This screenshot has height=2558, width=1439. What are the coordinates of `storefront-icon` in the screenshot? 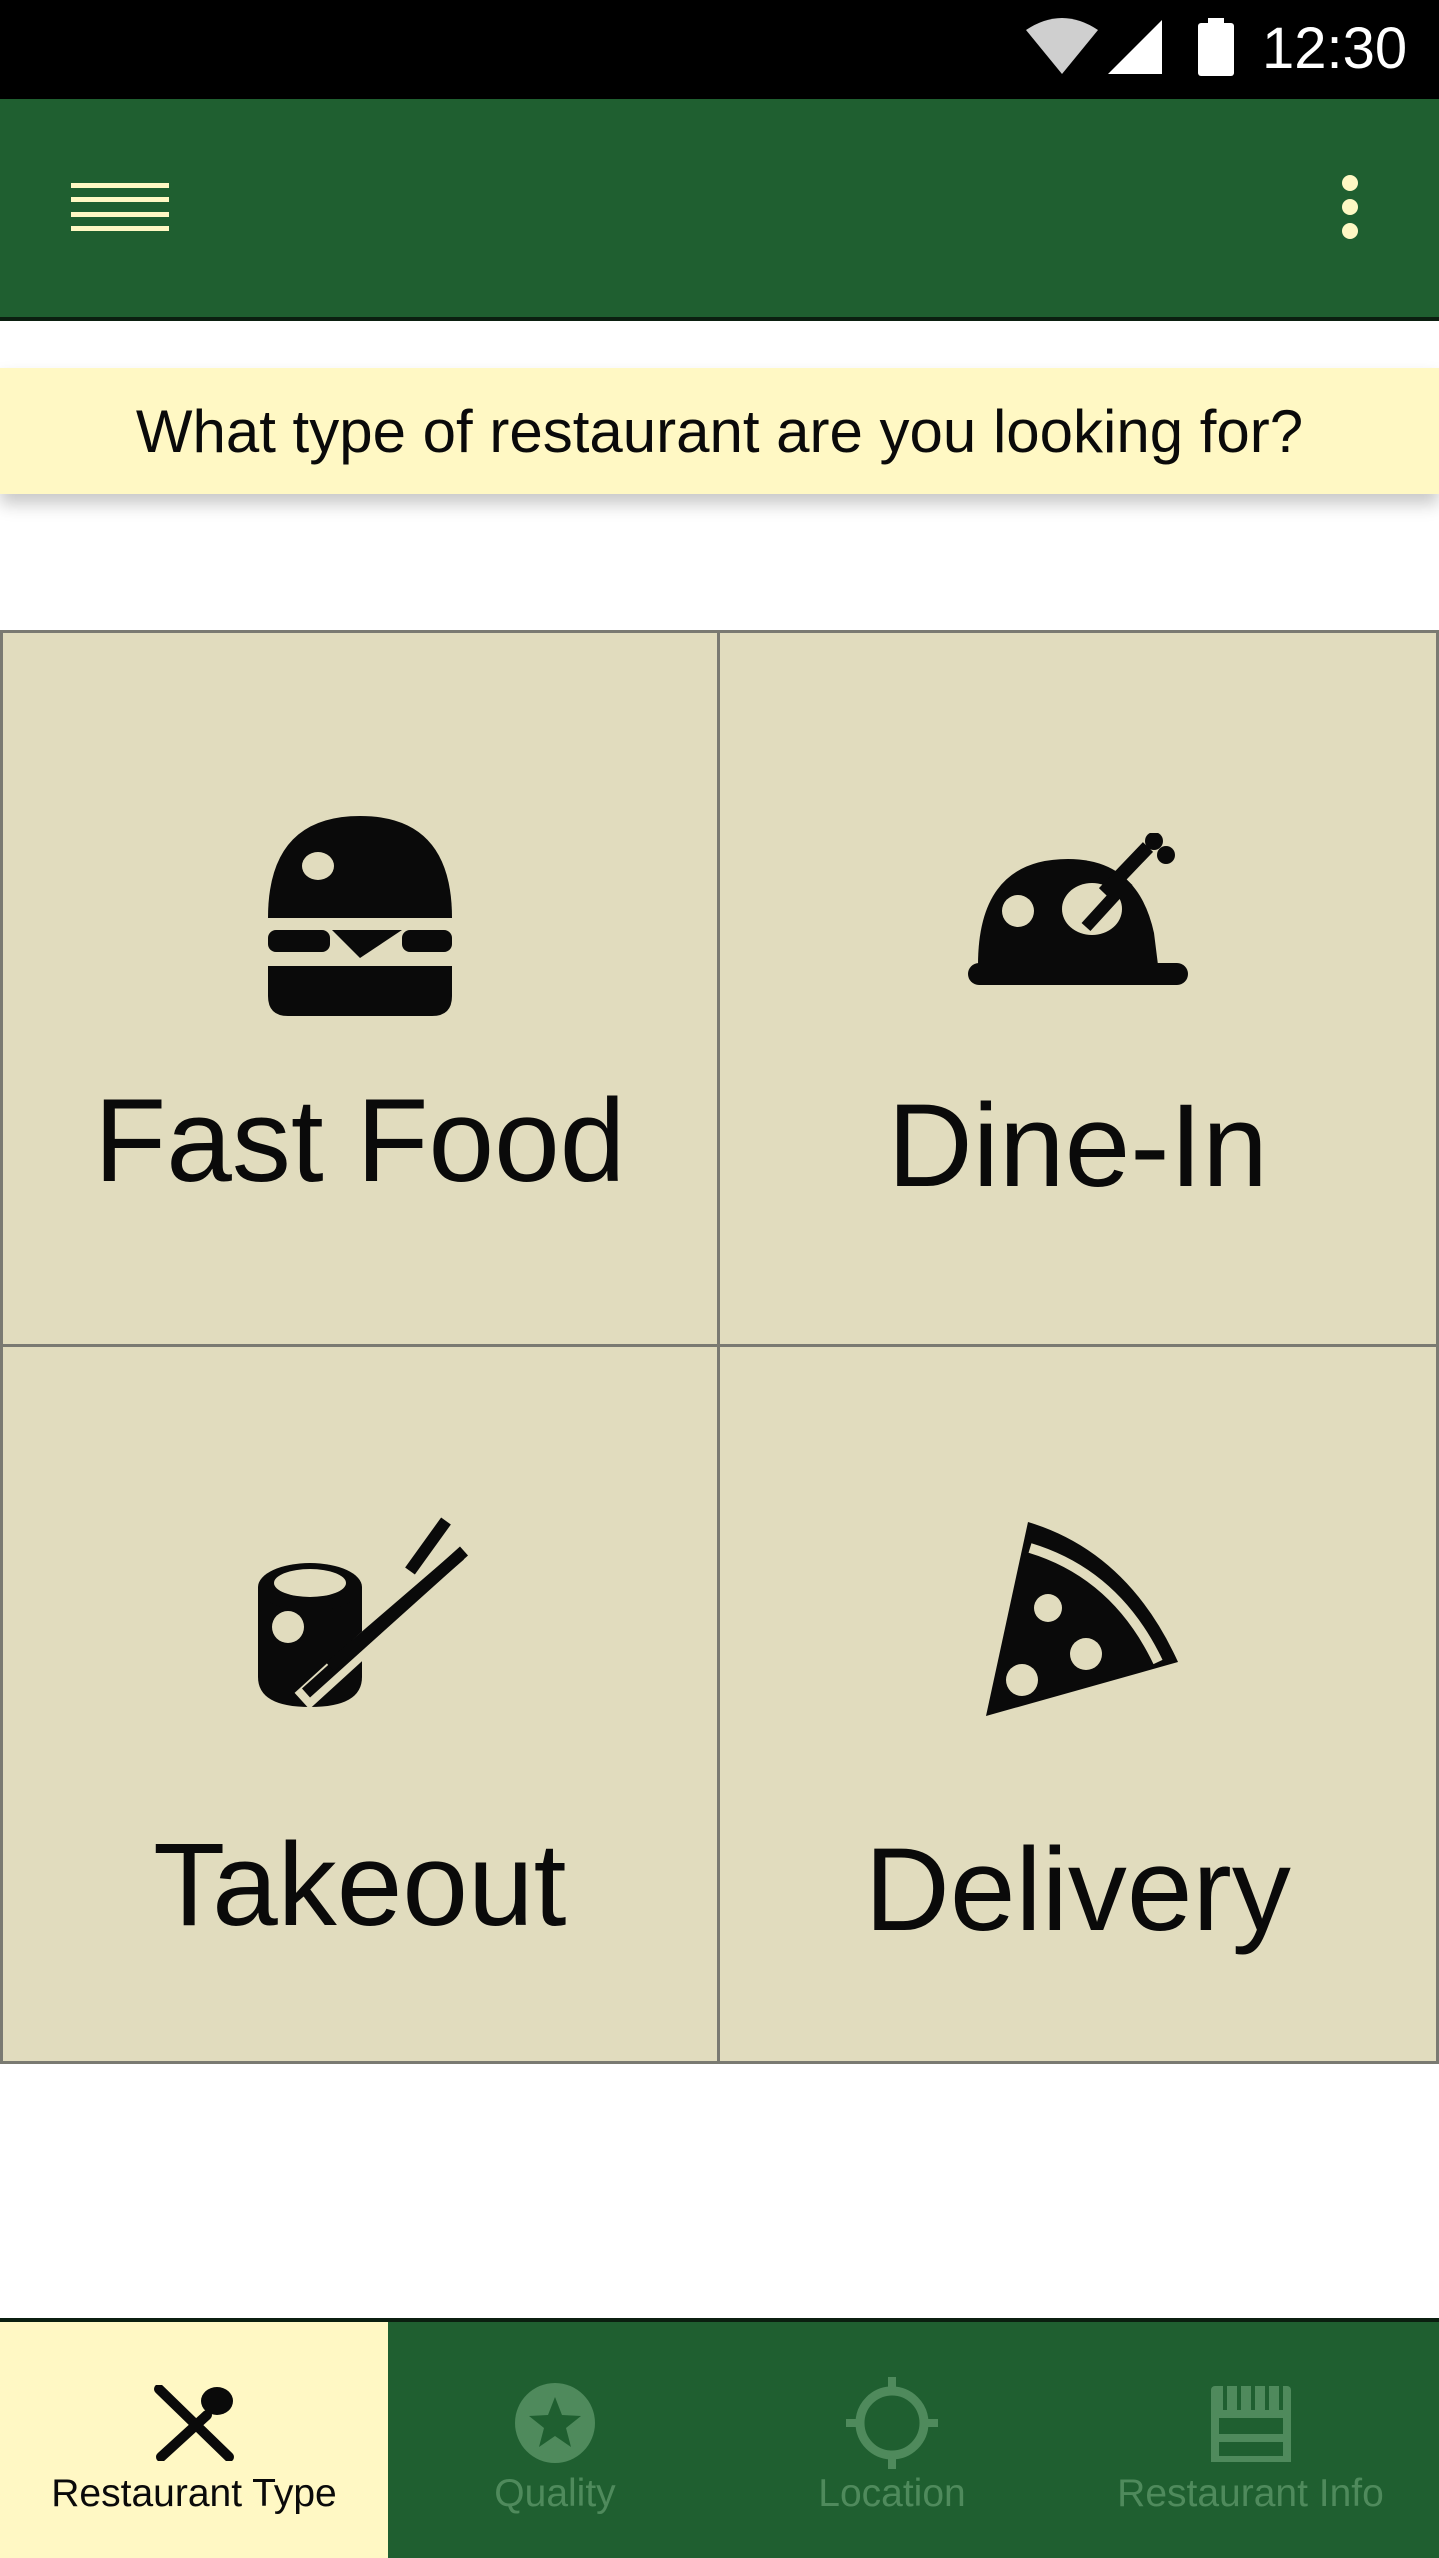 It's located at (1251, 2423).